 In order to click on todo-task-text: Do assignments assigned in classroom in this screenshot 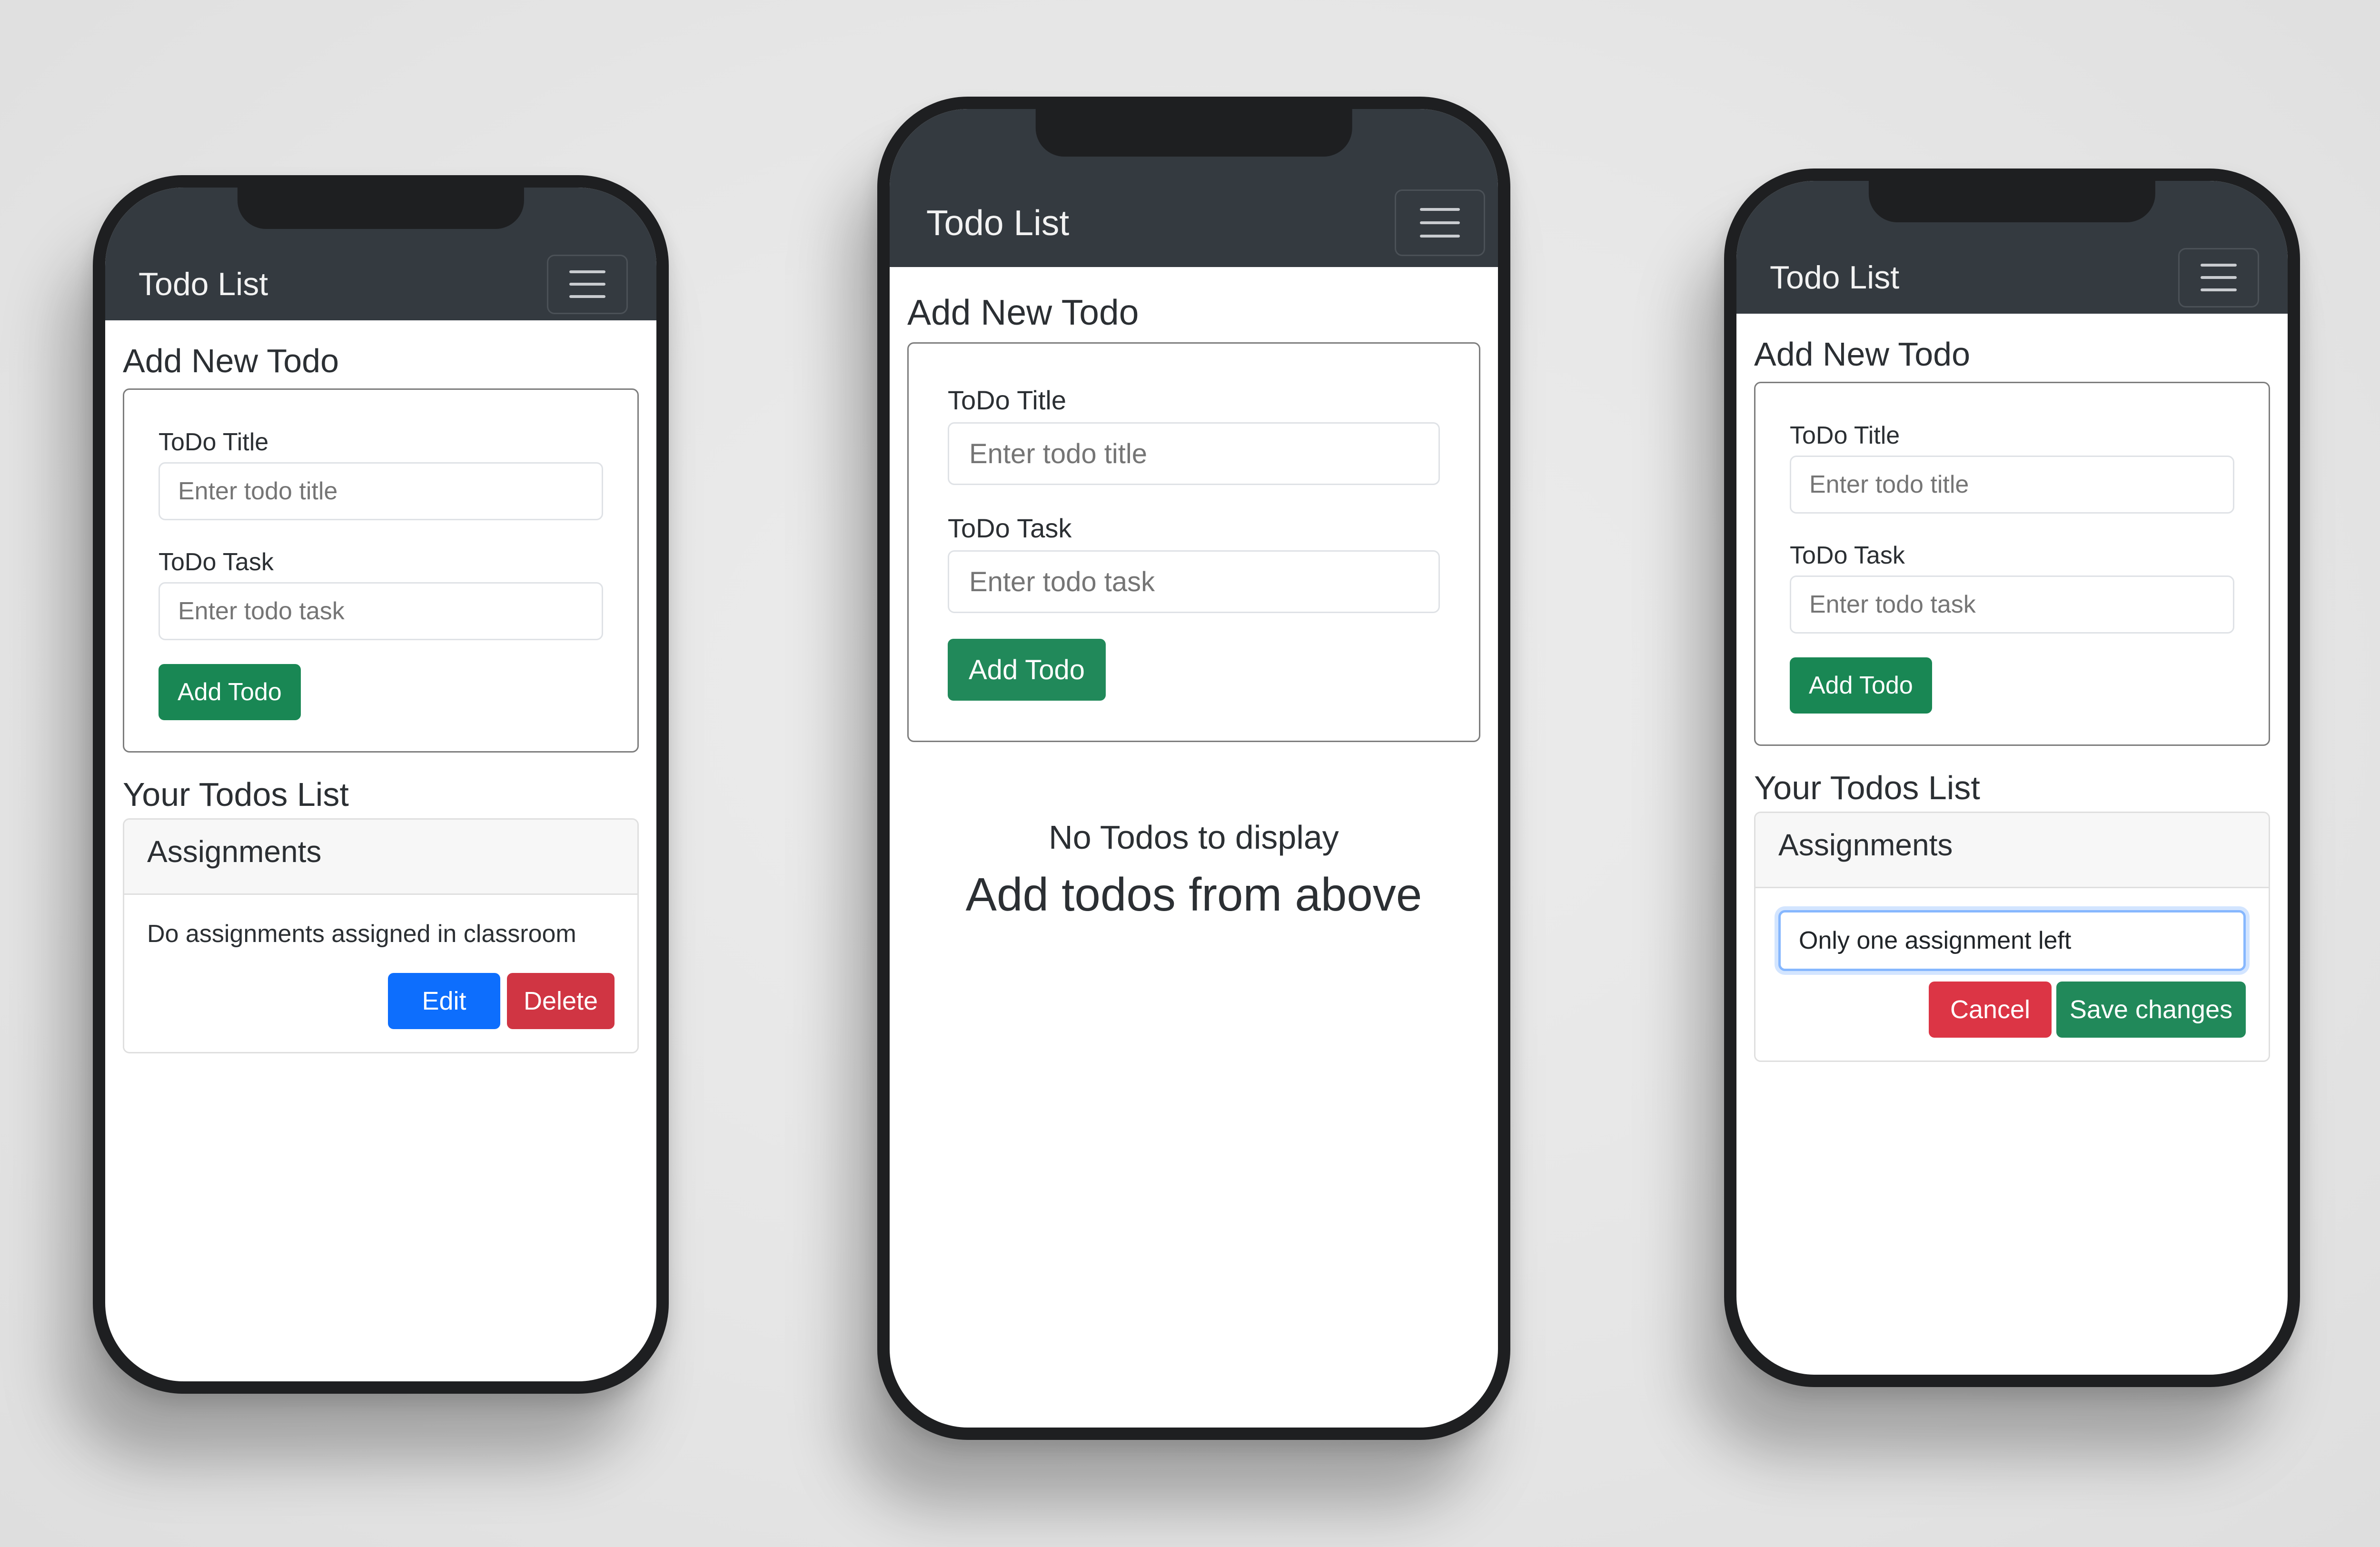, I will do `click(361, 934)`.